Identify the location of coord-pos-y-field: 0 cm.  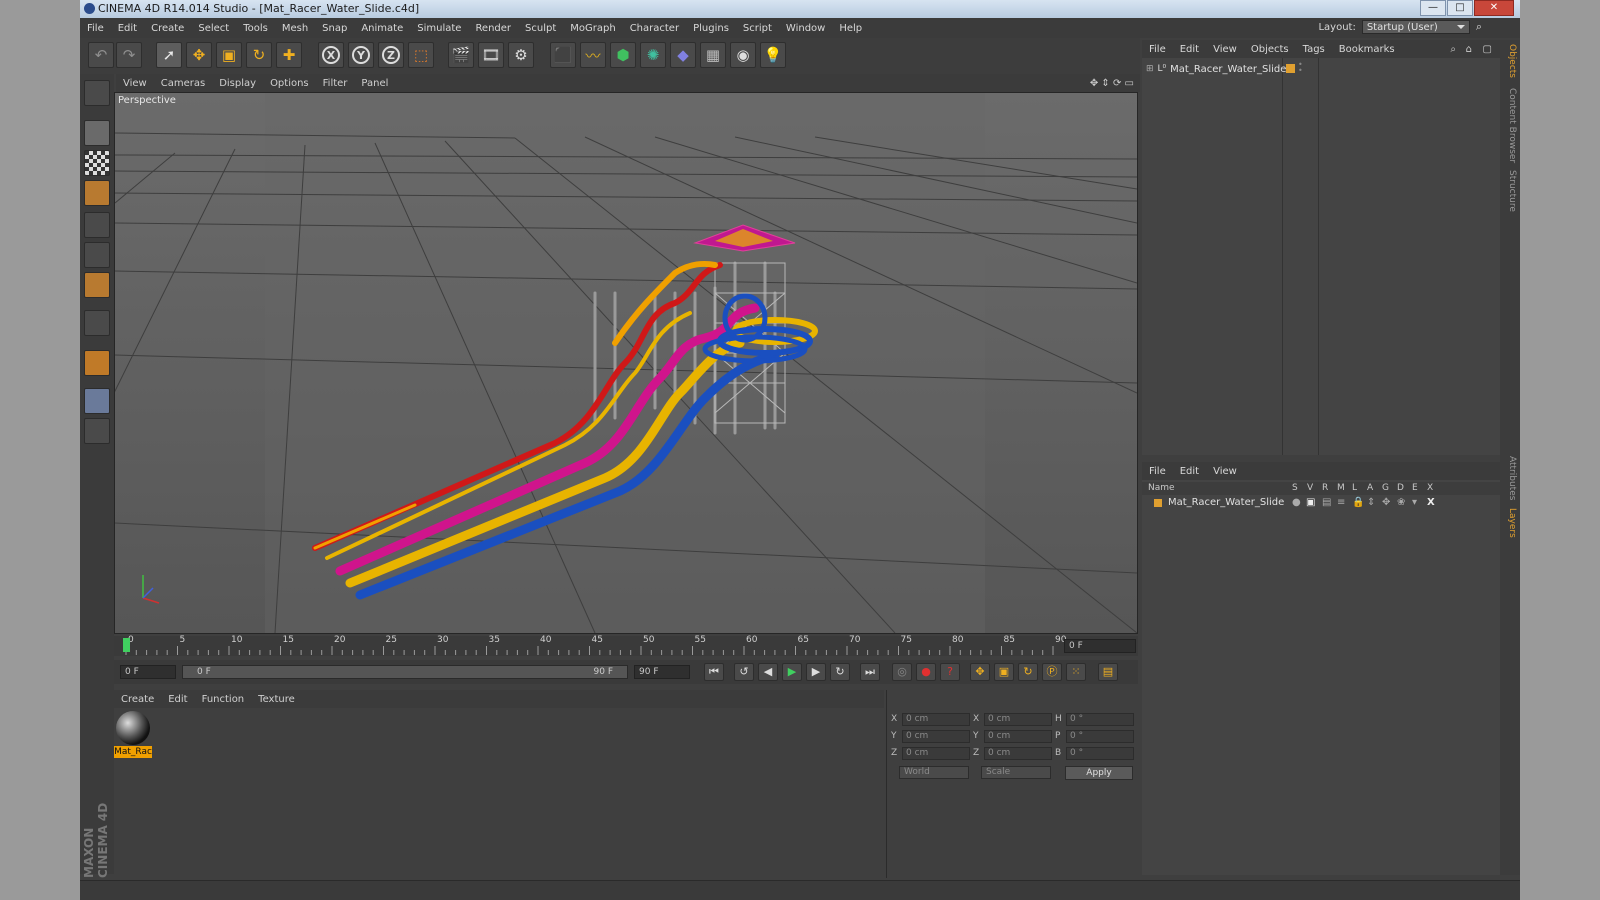
(936, 736).